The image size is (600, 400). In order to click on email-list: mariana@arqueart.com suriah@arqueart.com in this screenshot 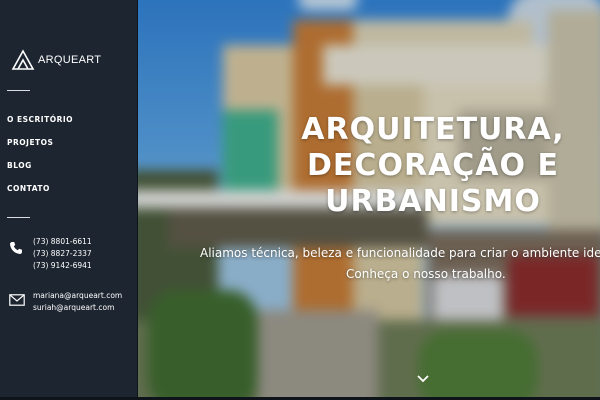, I will do `click(77, 302)`.